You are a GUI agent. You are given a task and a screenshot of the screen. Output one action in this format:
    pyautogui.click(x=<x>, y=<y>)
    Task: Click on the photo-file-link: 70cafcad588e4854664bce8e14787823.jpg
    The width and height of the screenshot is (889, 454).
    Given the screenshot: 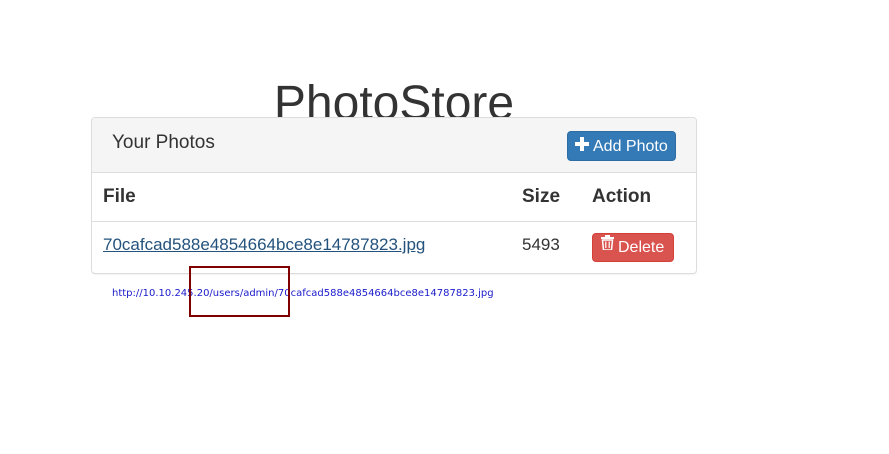 What is the action you would take?
    pyautogui.click(x=264, y=245)
    